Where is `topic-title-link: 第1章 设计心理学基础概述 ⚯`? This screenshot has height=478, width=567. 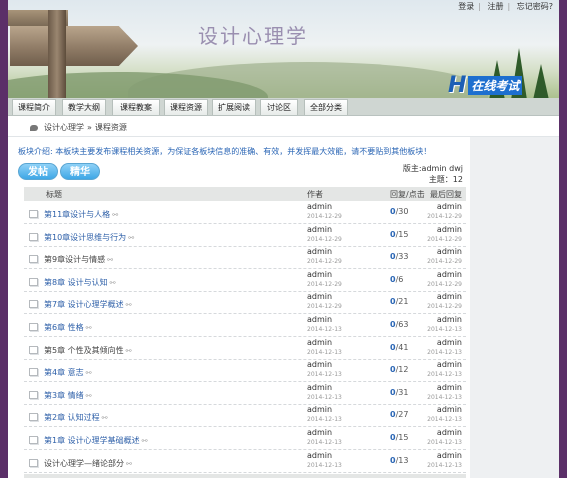
topic-title-link: 第1章 设计心理学基础概述 ⚯ is located at coordinates (96, 440).